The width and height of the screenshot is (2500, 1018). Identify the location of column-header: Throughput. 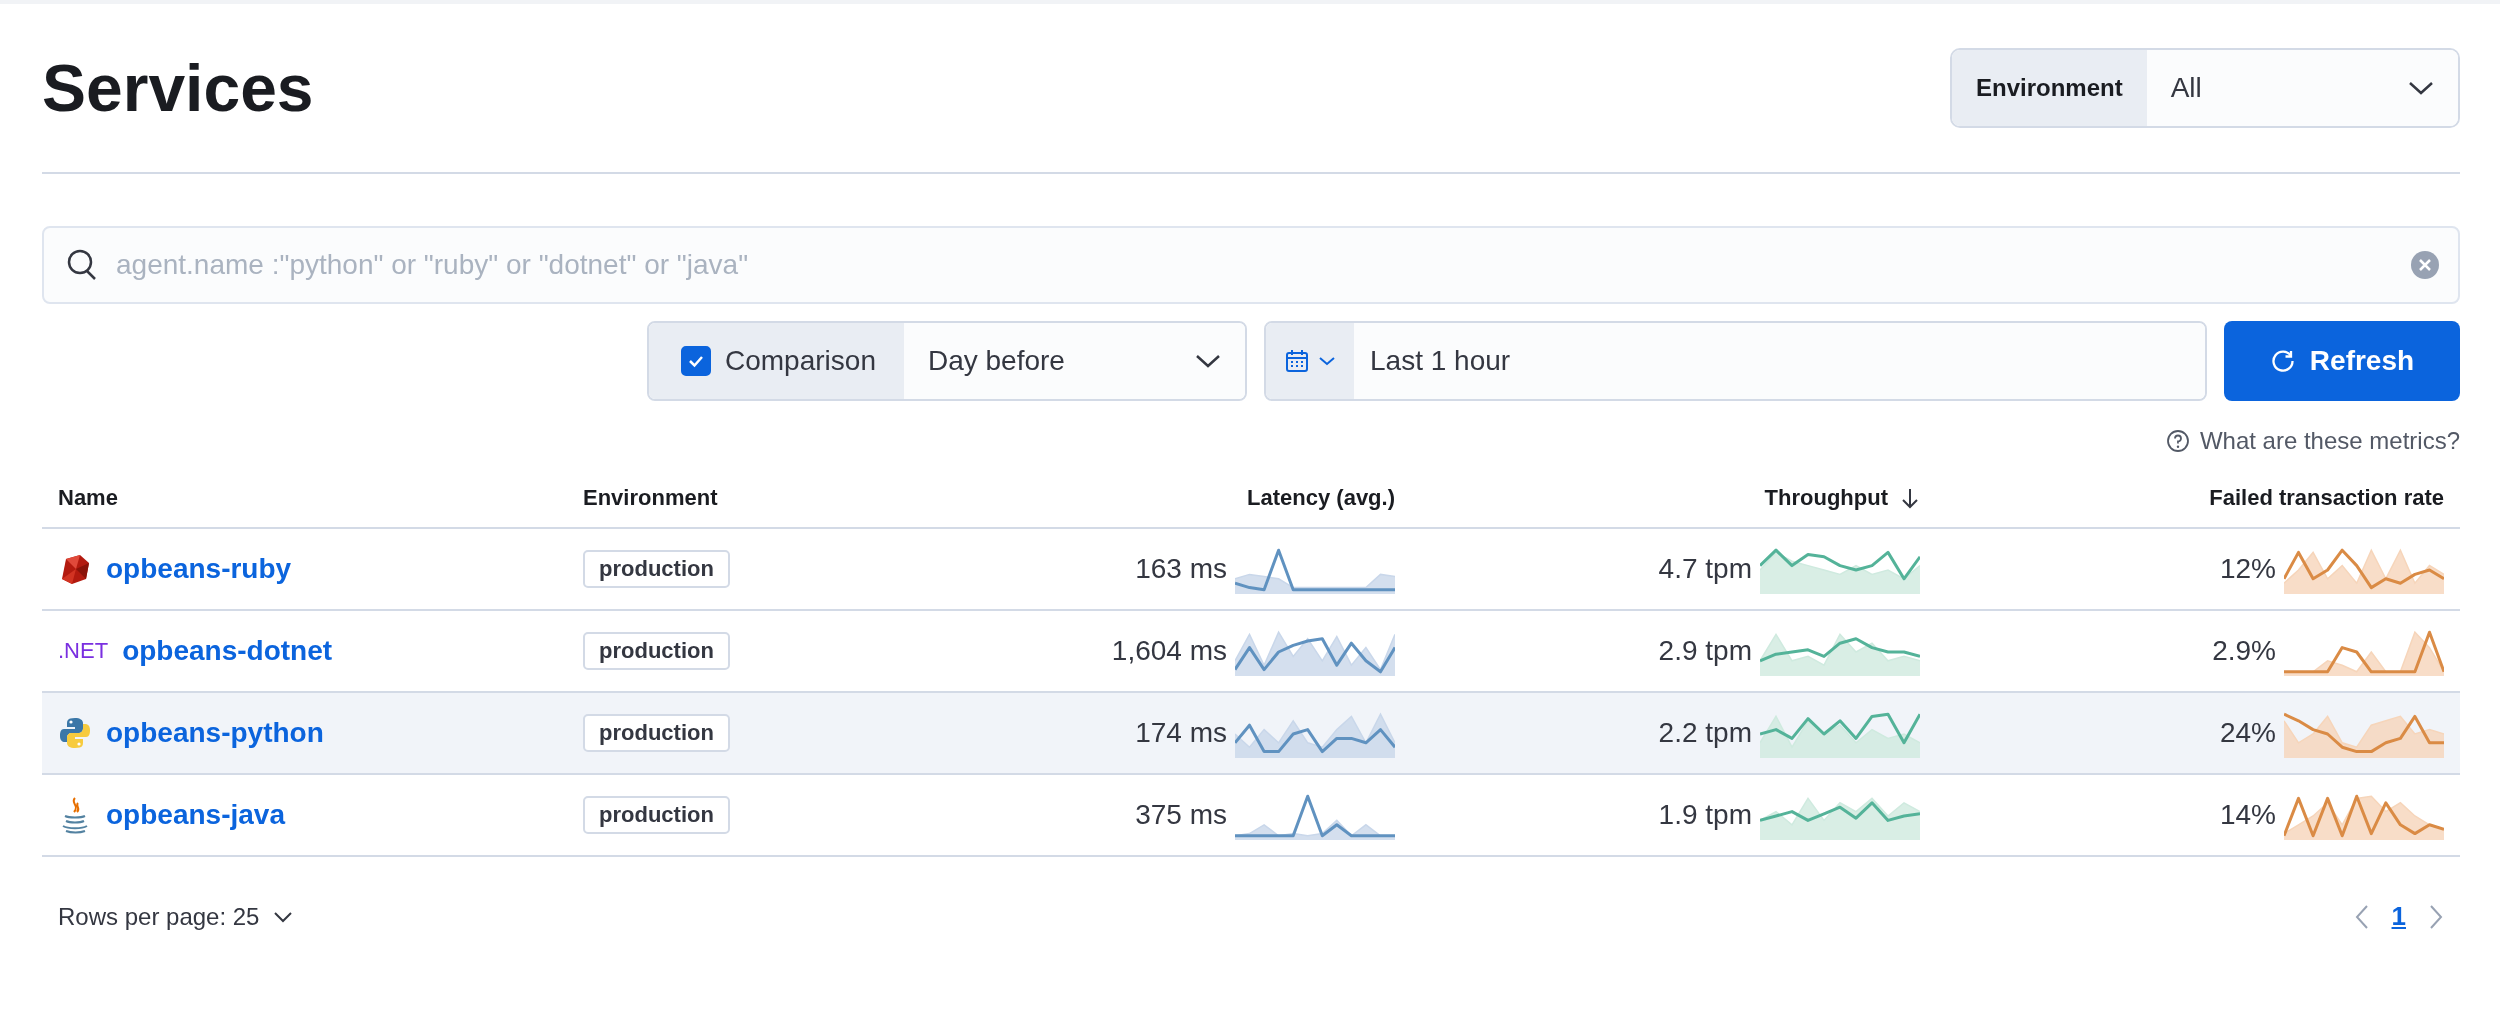
(1826, 498).